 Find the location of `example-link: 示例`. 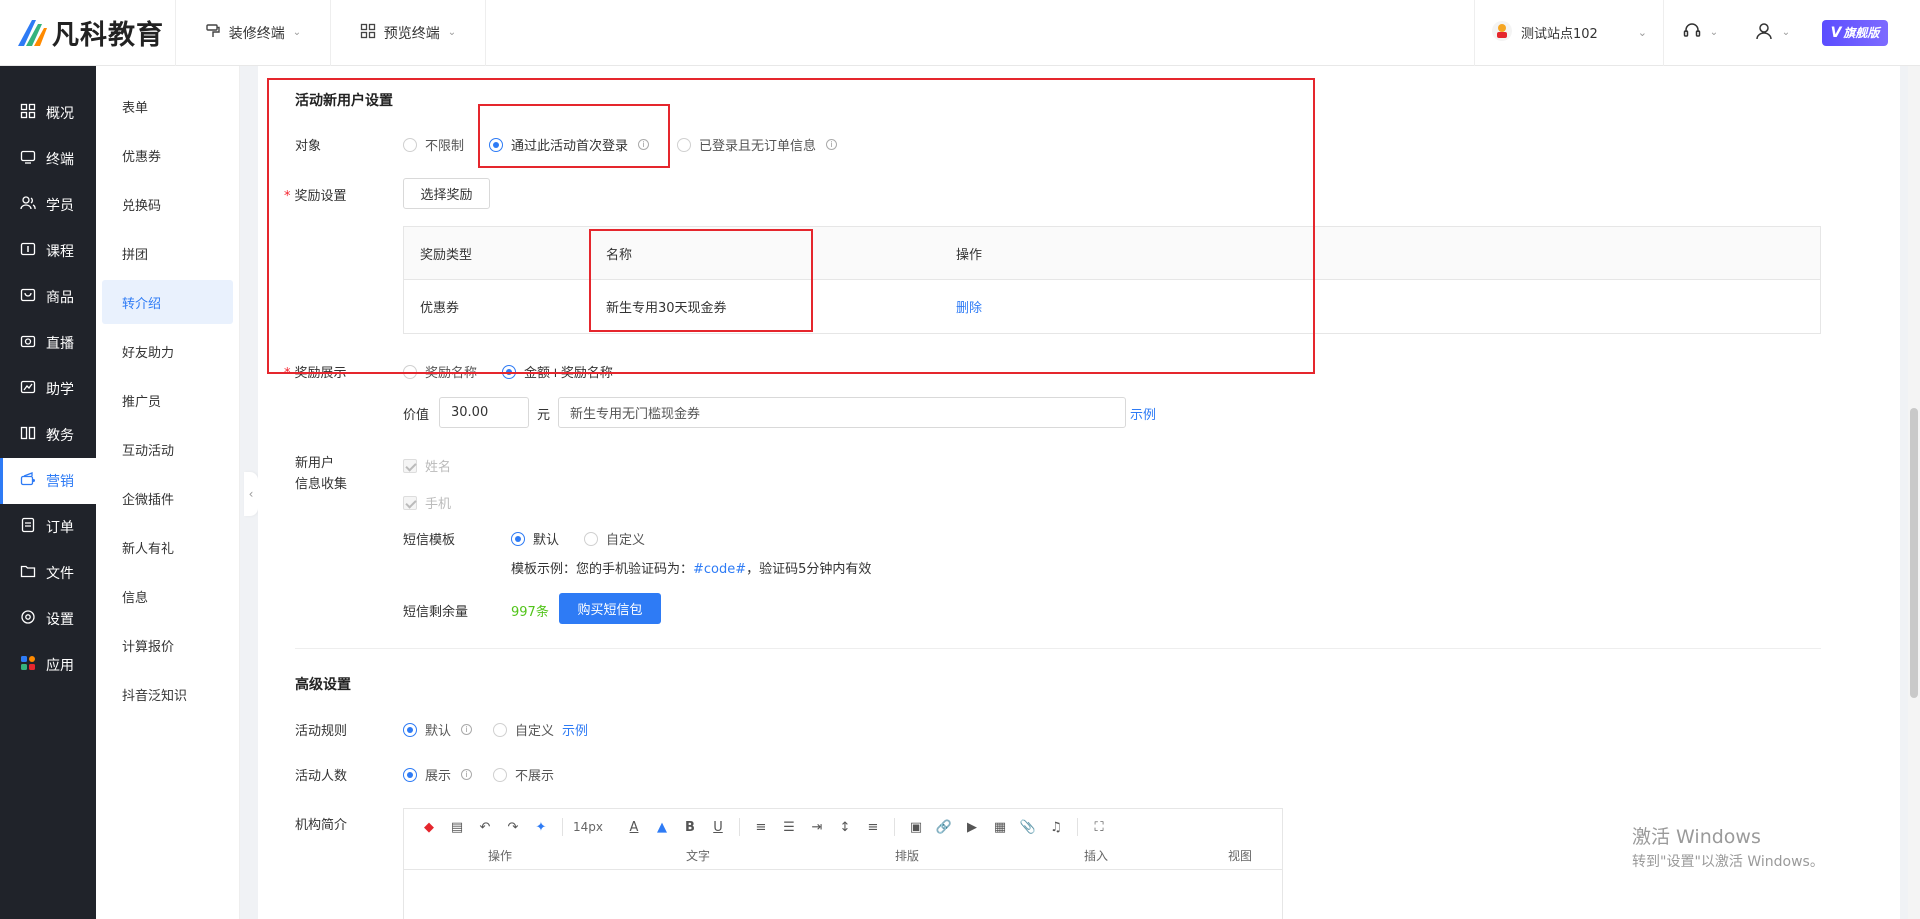

example-link: 示例 is located at coordinates (1143, 413).